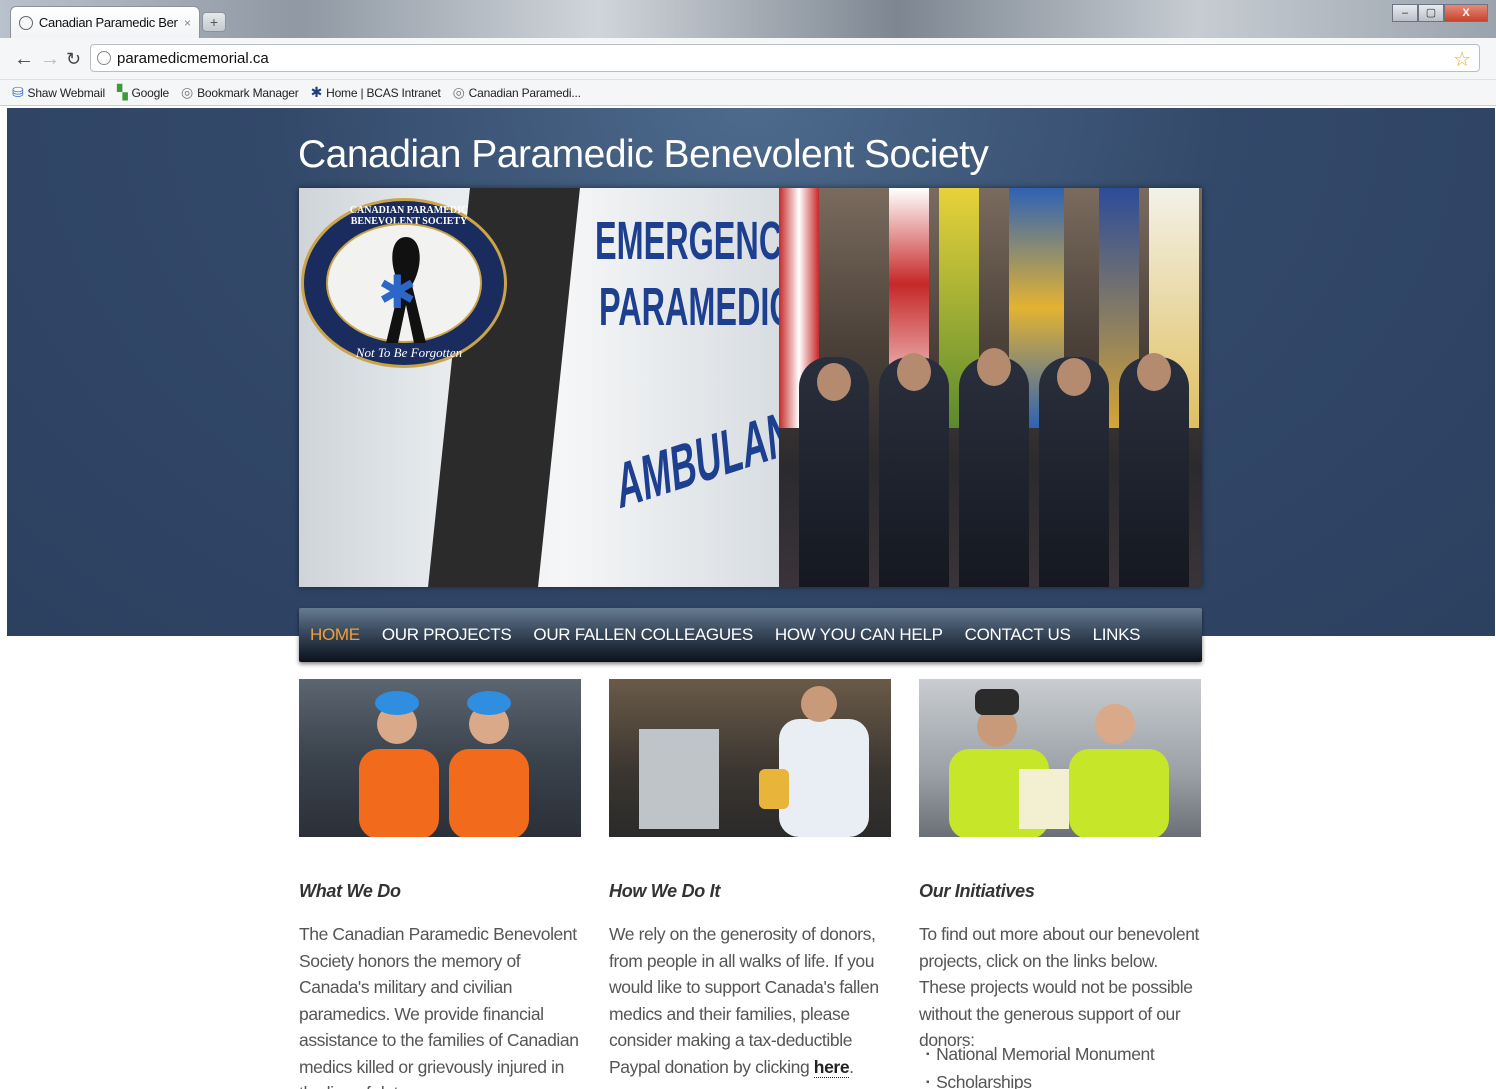 The image size is (1496, 1089). Describe the element at coordinates (50, 59) in the screenshot. I see `forward-arrow-icon: →` at that location.